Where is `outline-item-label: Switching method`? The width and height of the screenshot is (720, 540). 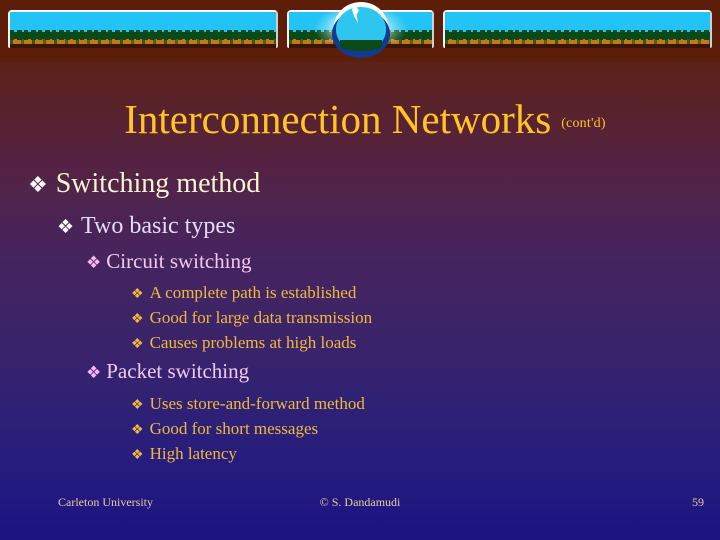
outline-item-label: Switching method is located at coordinates (158, 183).